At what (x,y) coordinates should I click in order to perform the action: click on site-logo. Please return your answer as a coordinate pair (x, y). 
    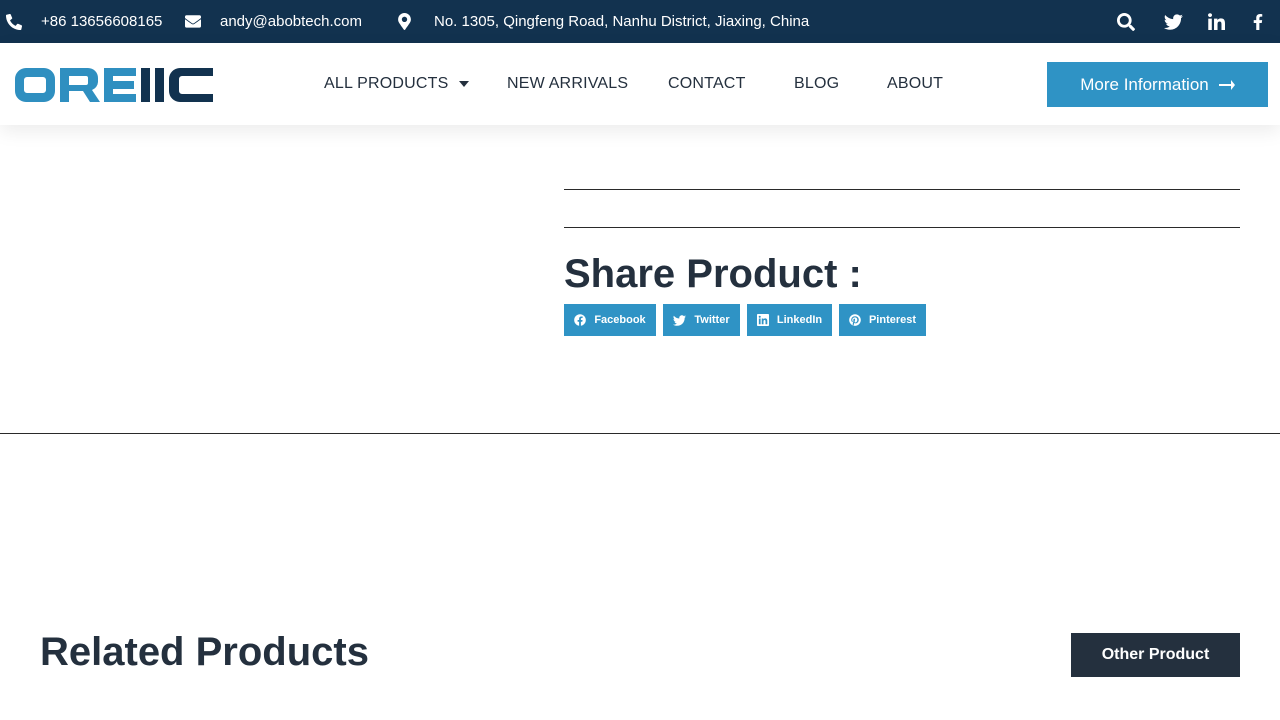
    Looking at the image, I should click on (114, 85).